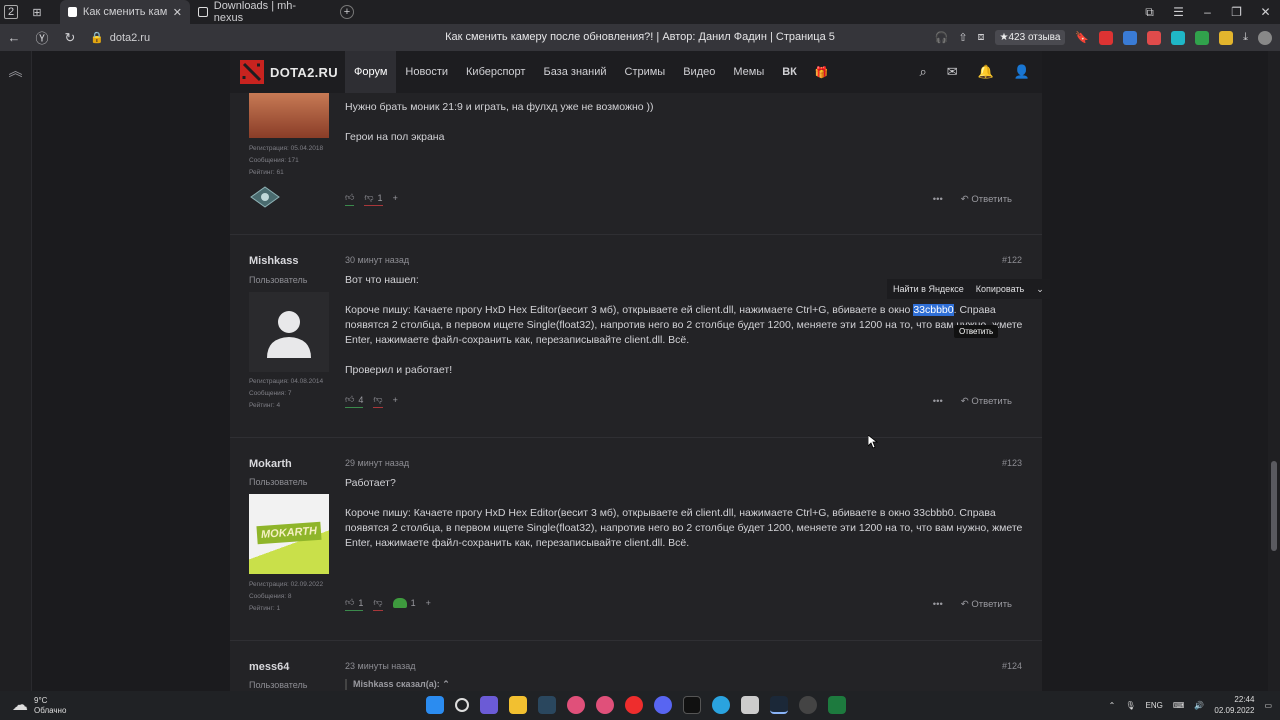 The height and width of the screenshot is (720, 1280). What do you see at coordinates (922, 72) in the screenshot?
I see `search-icon: ⌕` at bounding box center [922, 72].